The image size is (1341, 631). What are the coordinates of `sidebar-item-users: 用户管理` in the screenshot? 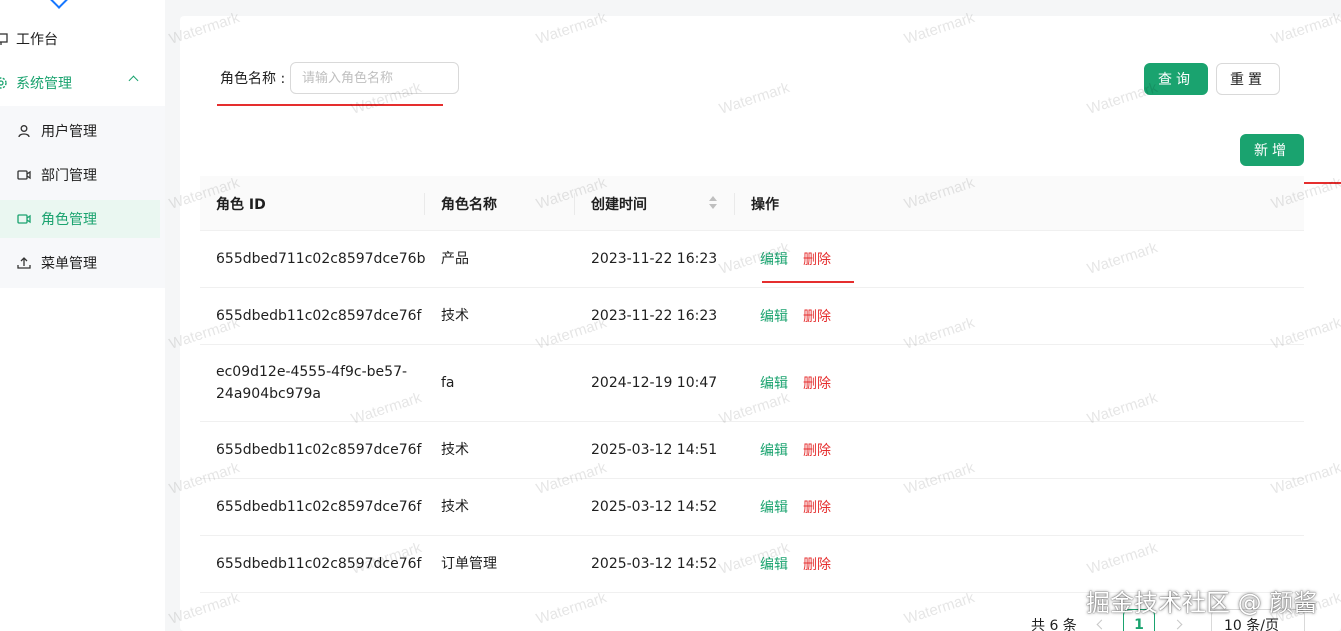 It's located at (80, 131).